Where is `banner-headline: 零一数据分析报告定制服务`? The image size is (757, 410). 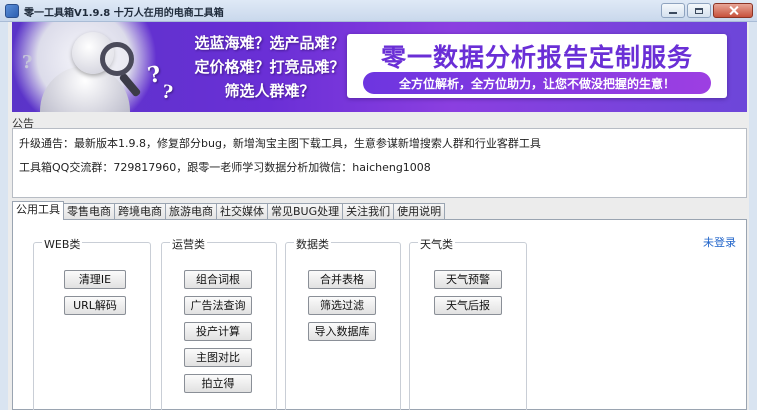 banner-headline: 零一数据分析报告定制服务 is located at coordinates (536, 57).